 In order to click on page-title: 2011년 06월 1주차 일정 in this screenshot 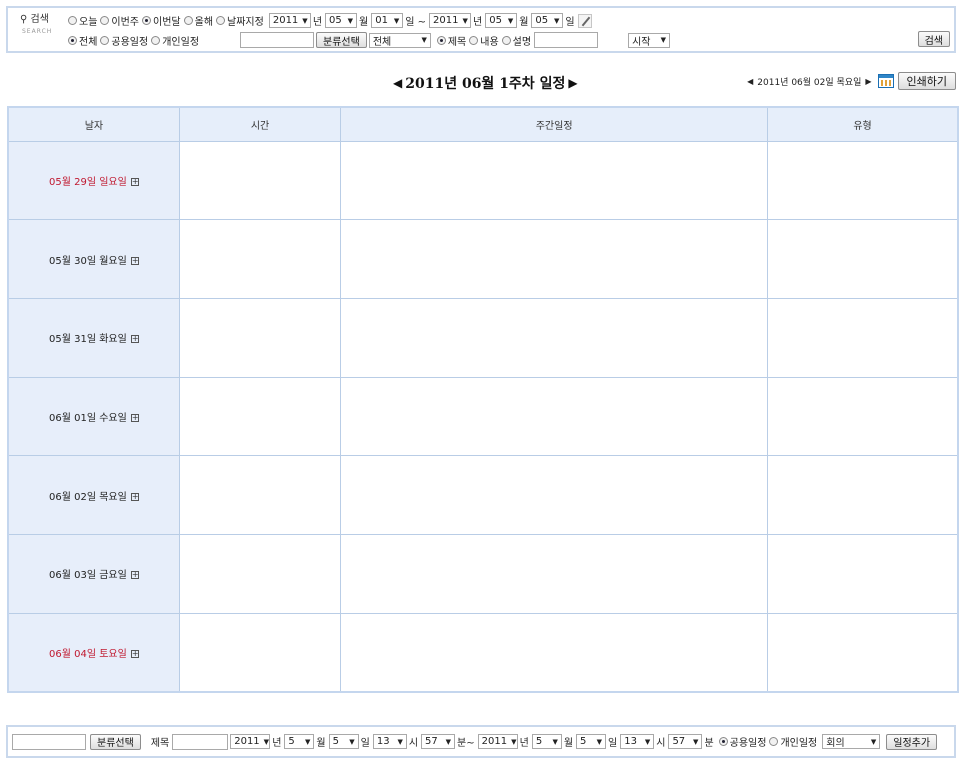, I will do `click(485, 84)`.